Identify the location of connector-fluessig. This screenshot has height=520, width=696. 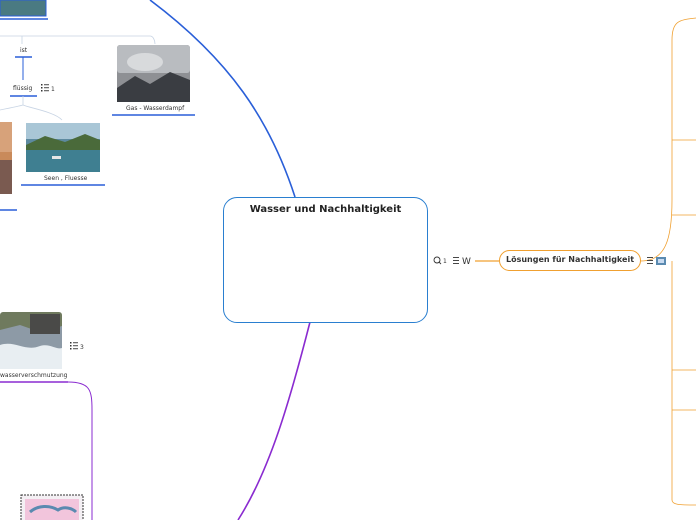
(31, 108).